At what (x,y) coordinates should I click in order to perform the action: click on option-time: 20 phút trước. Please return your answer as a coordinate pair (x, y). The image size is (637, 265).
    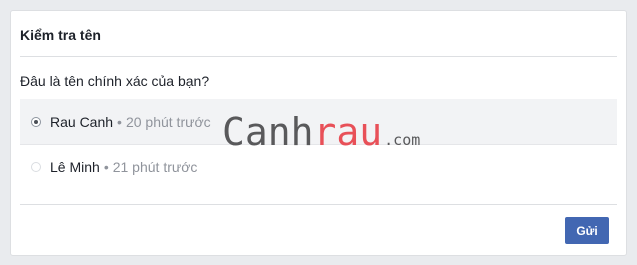
    Looking at the image, I should click on (168, 121).